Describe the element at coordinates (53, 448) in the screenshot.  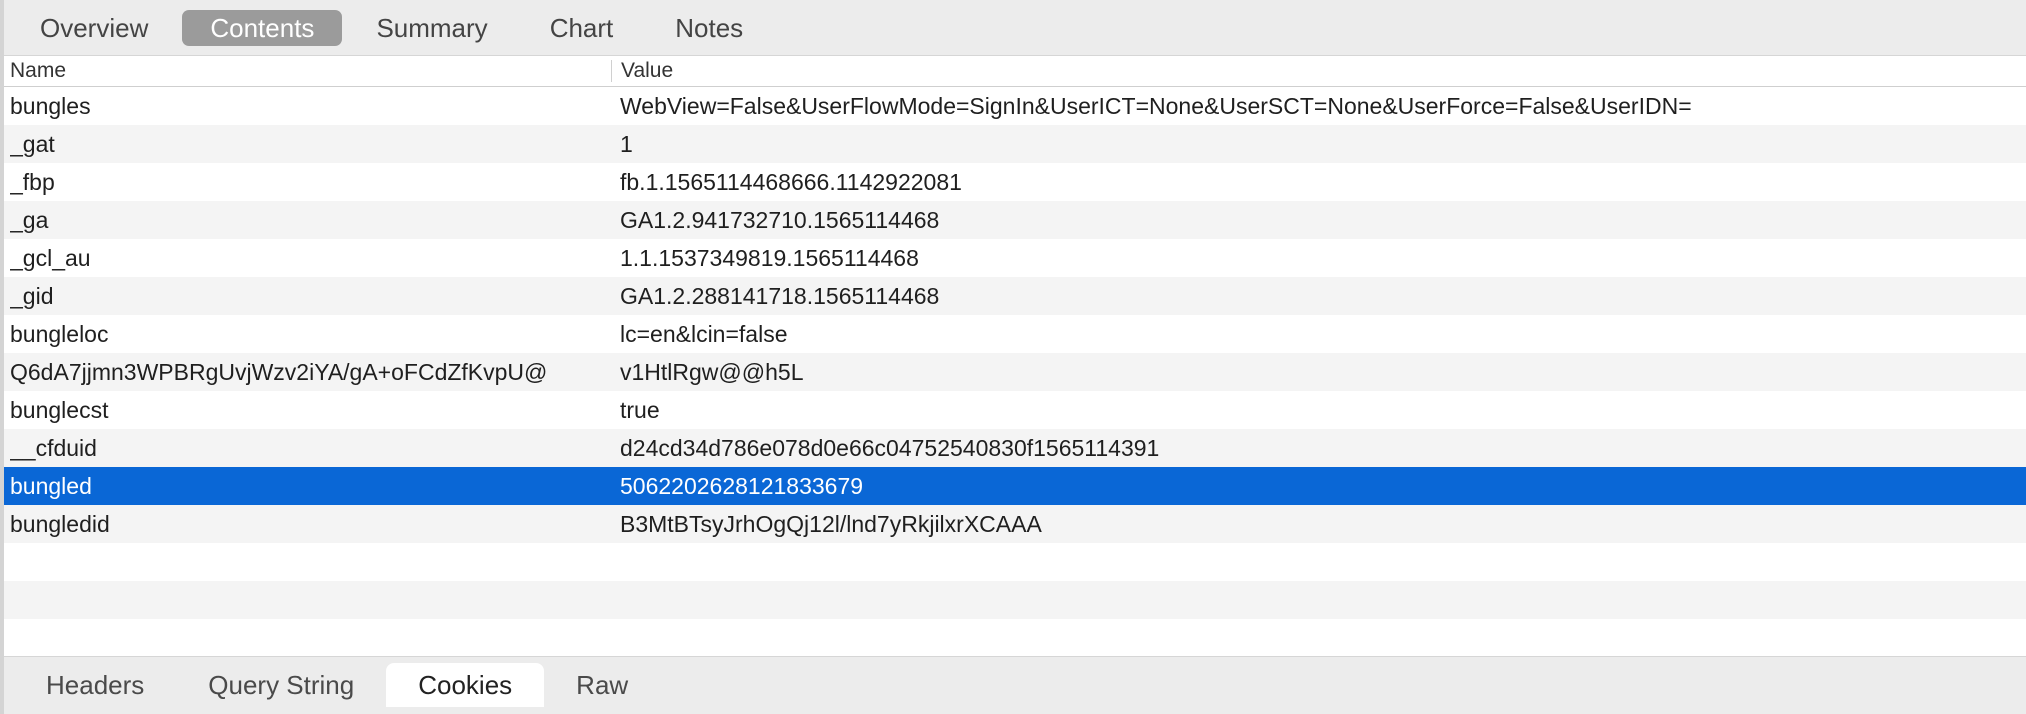
I see `cookie-name: __cfduid` at that location.